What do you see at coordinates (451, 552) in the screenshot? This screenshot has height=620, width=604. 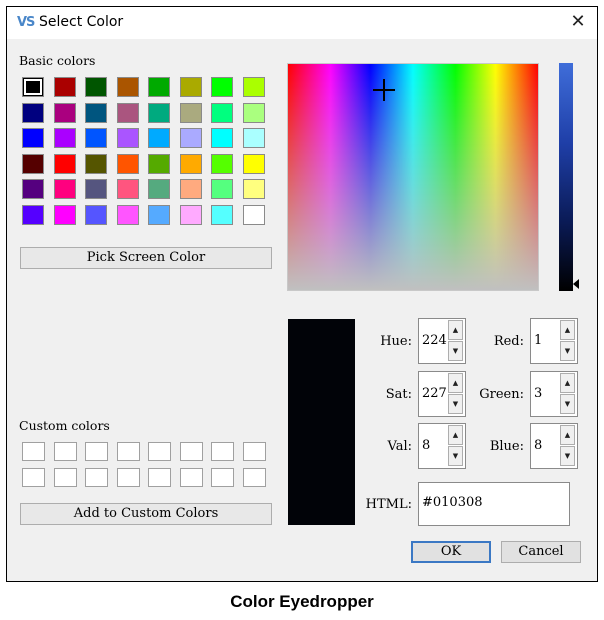 I see `ok-button: OK` at bounding box center [451, 552].